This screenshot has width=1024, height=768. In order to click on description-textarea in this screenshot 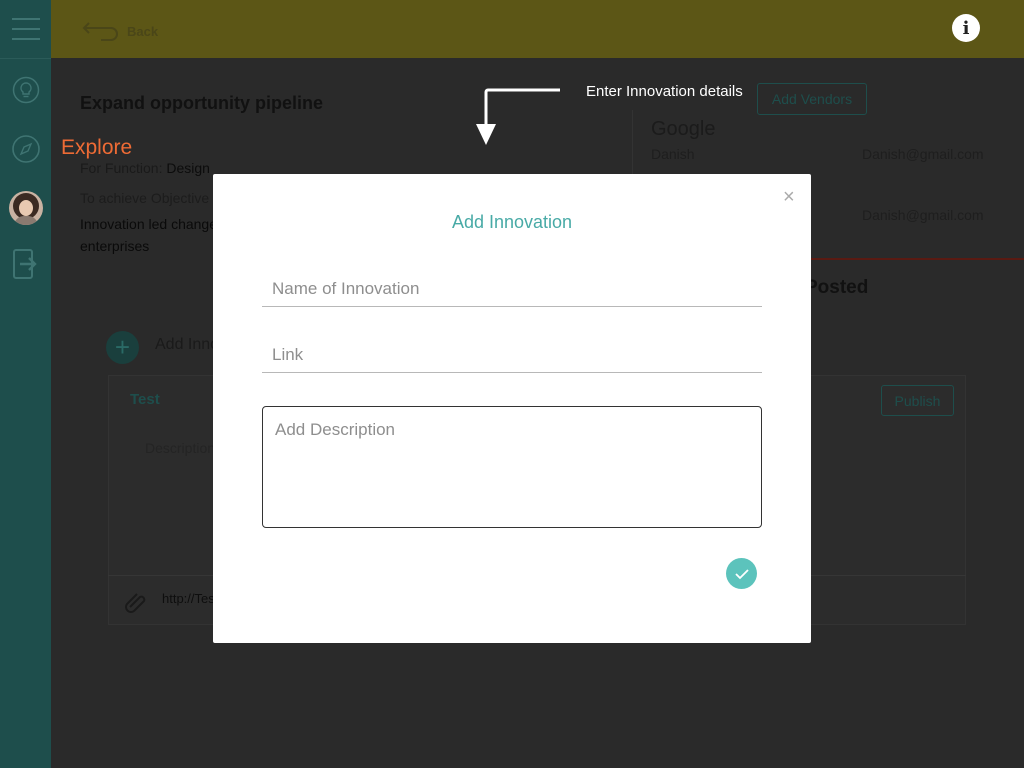, I will do `click(512, 467)`.